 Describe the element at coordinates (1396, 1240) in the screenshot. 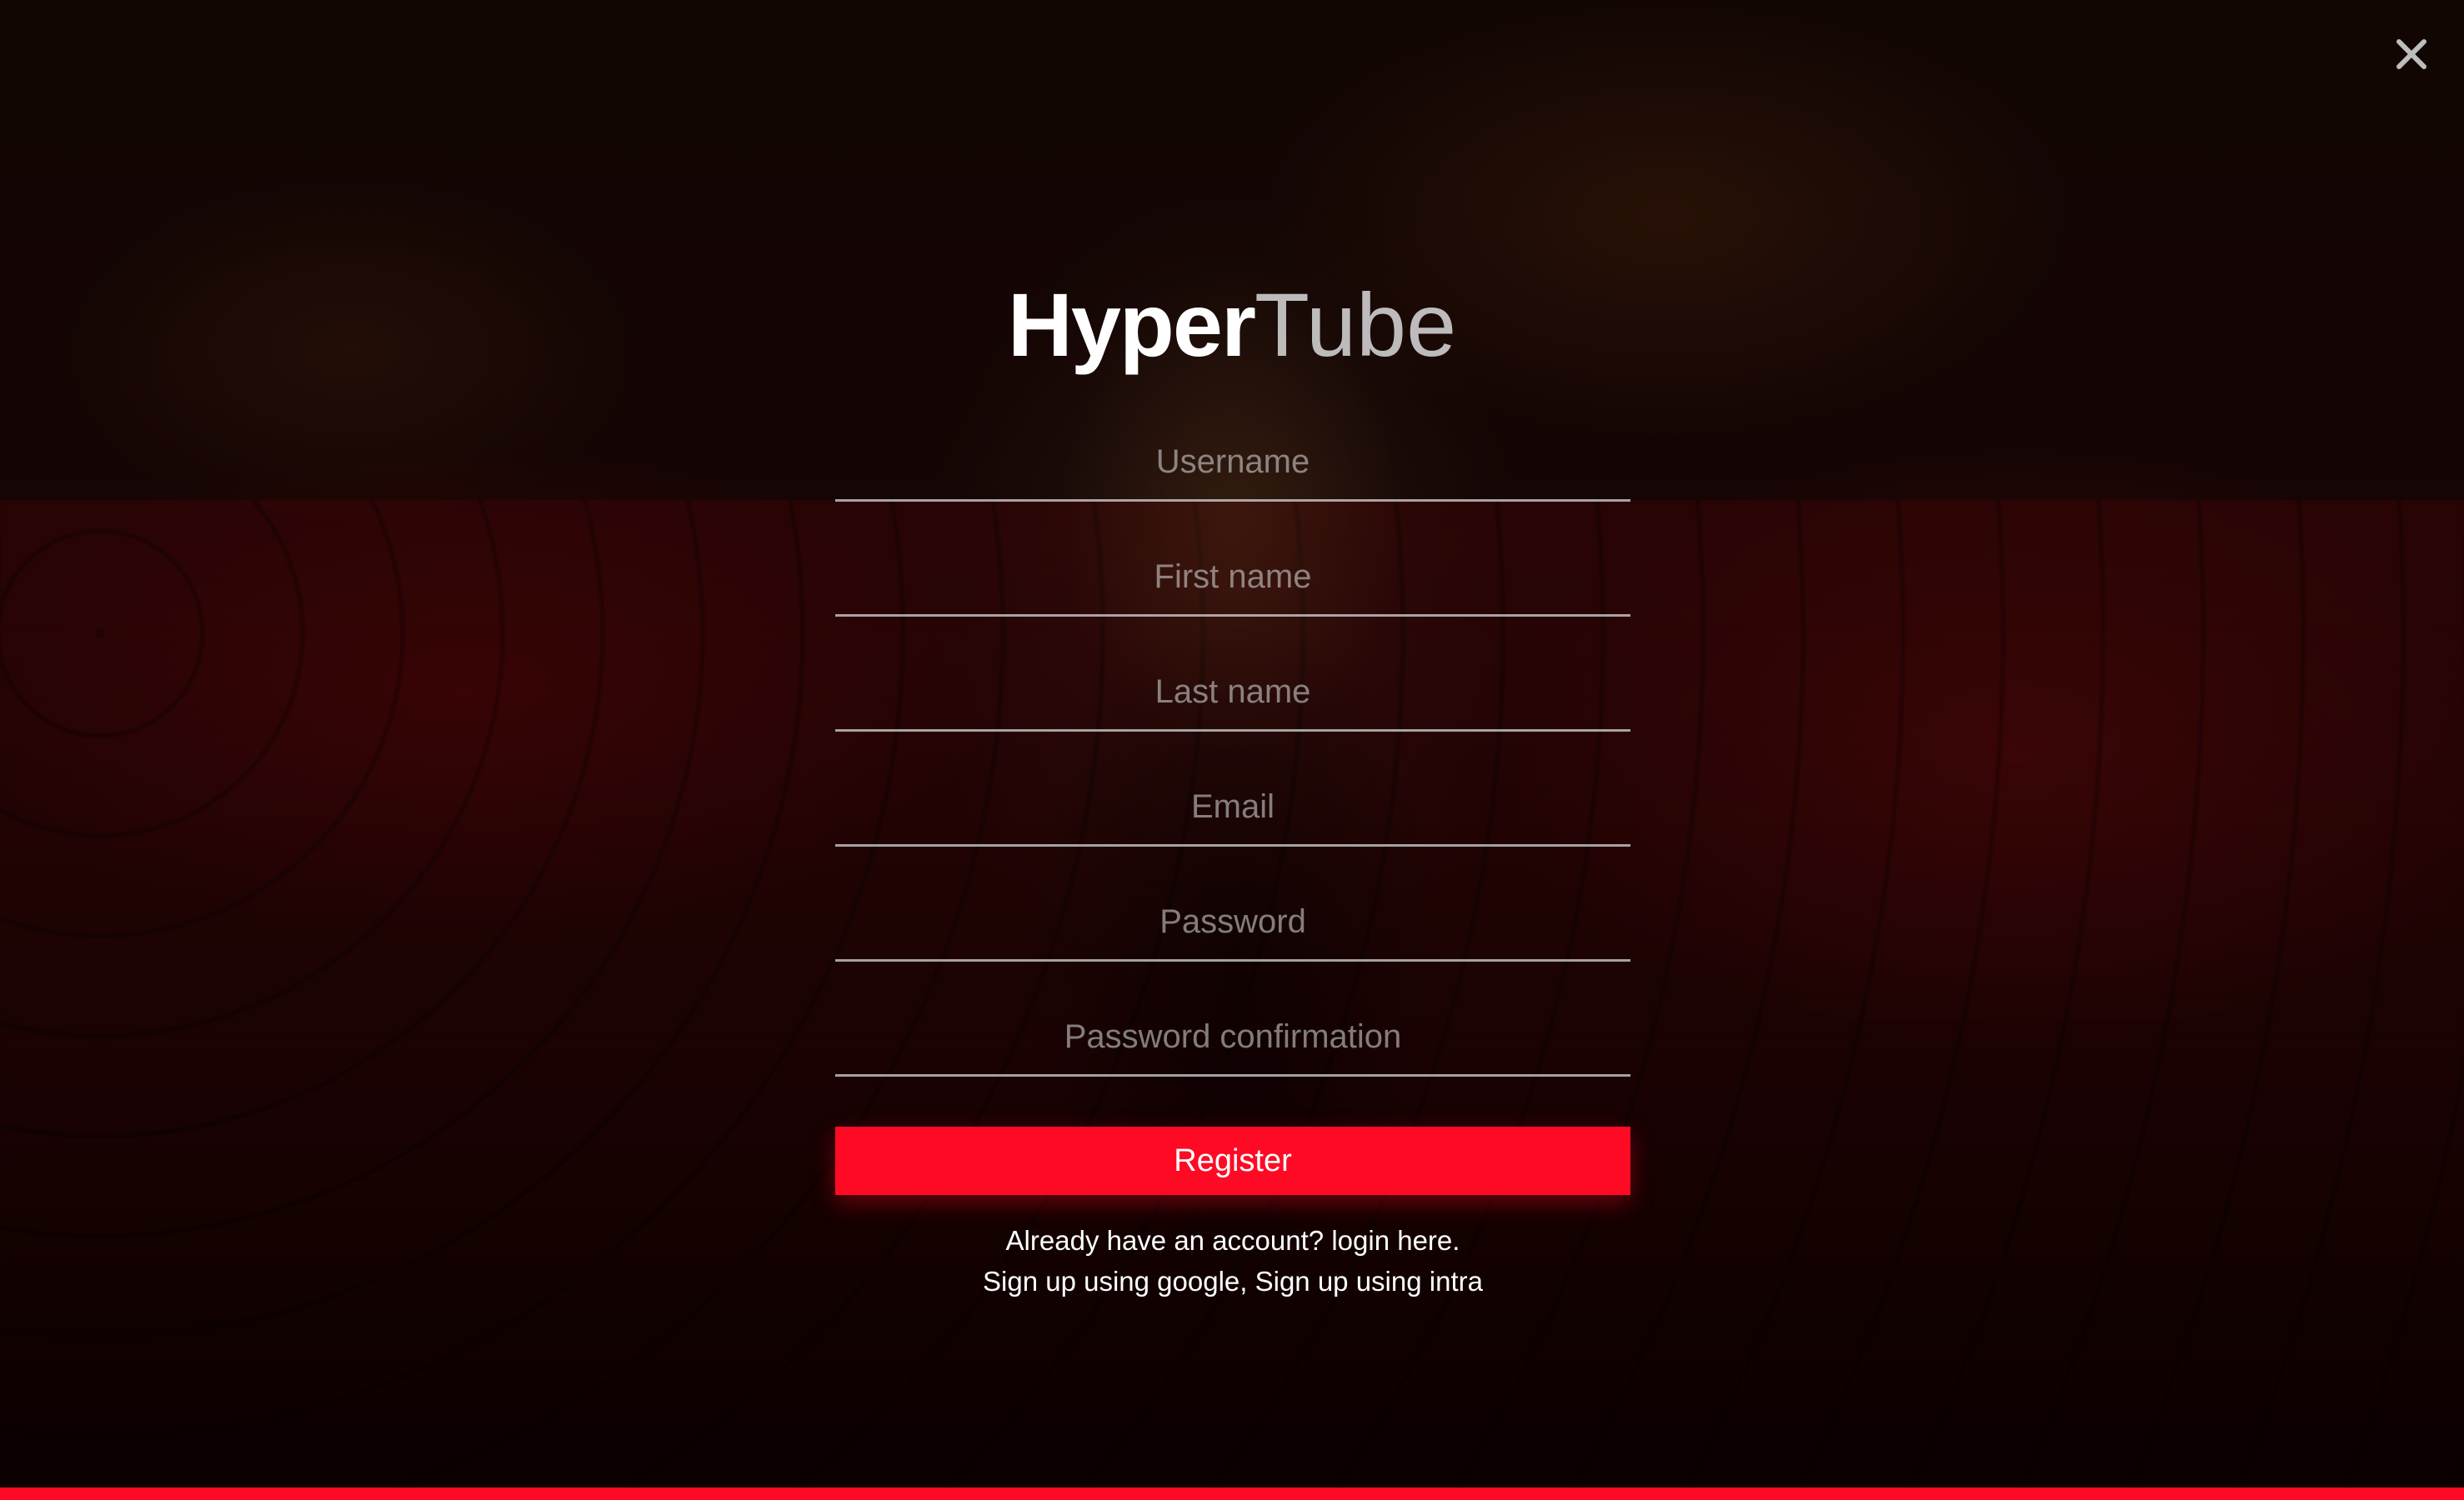

I see `login-link: login here.` at that location.